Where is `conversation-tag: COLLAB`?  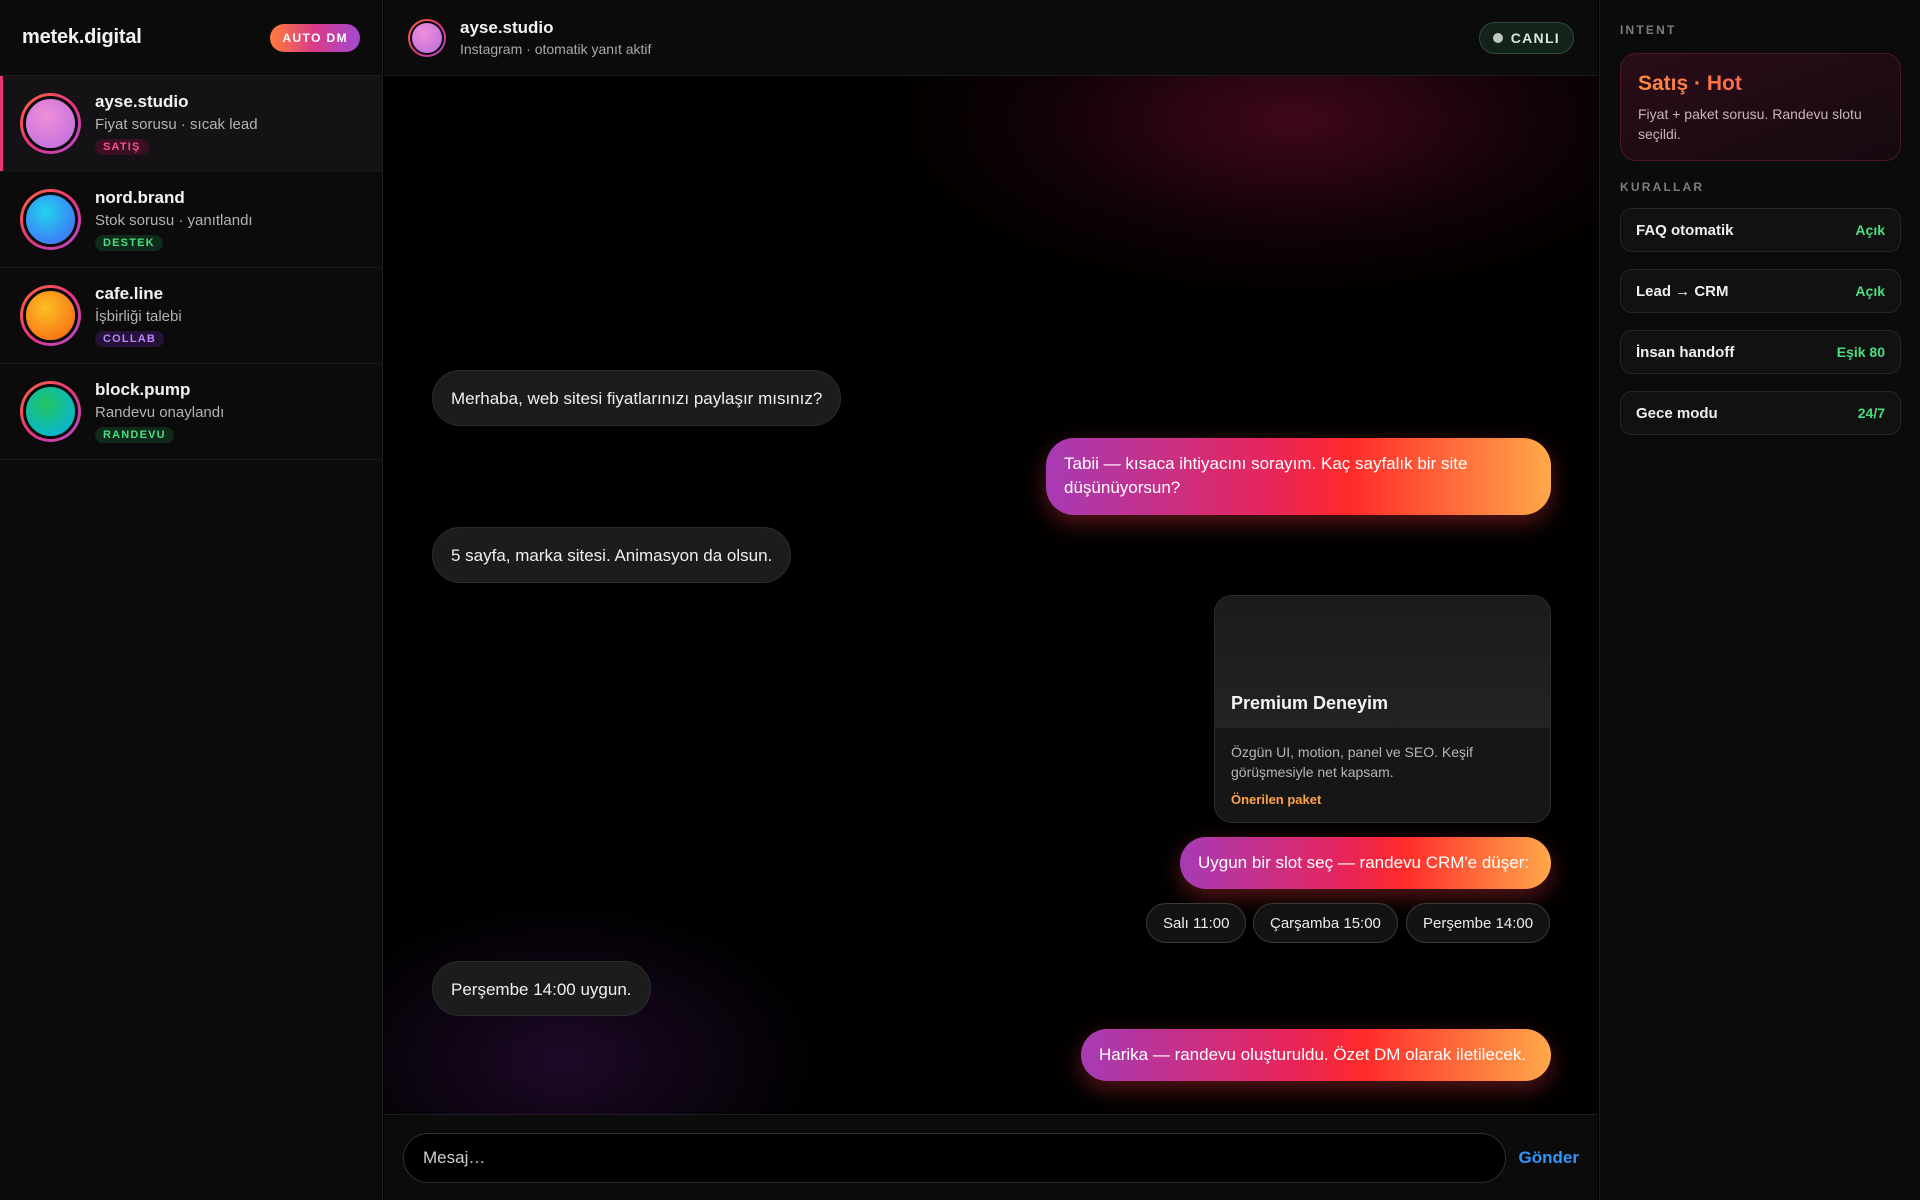
conversation-tag: COLLAB is located at coordinates (130, 339).